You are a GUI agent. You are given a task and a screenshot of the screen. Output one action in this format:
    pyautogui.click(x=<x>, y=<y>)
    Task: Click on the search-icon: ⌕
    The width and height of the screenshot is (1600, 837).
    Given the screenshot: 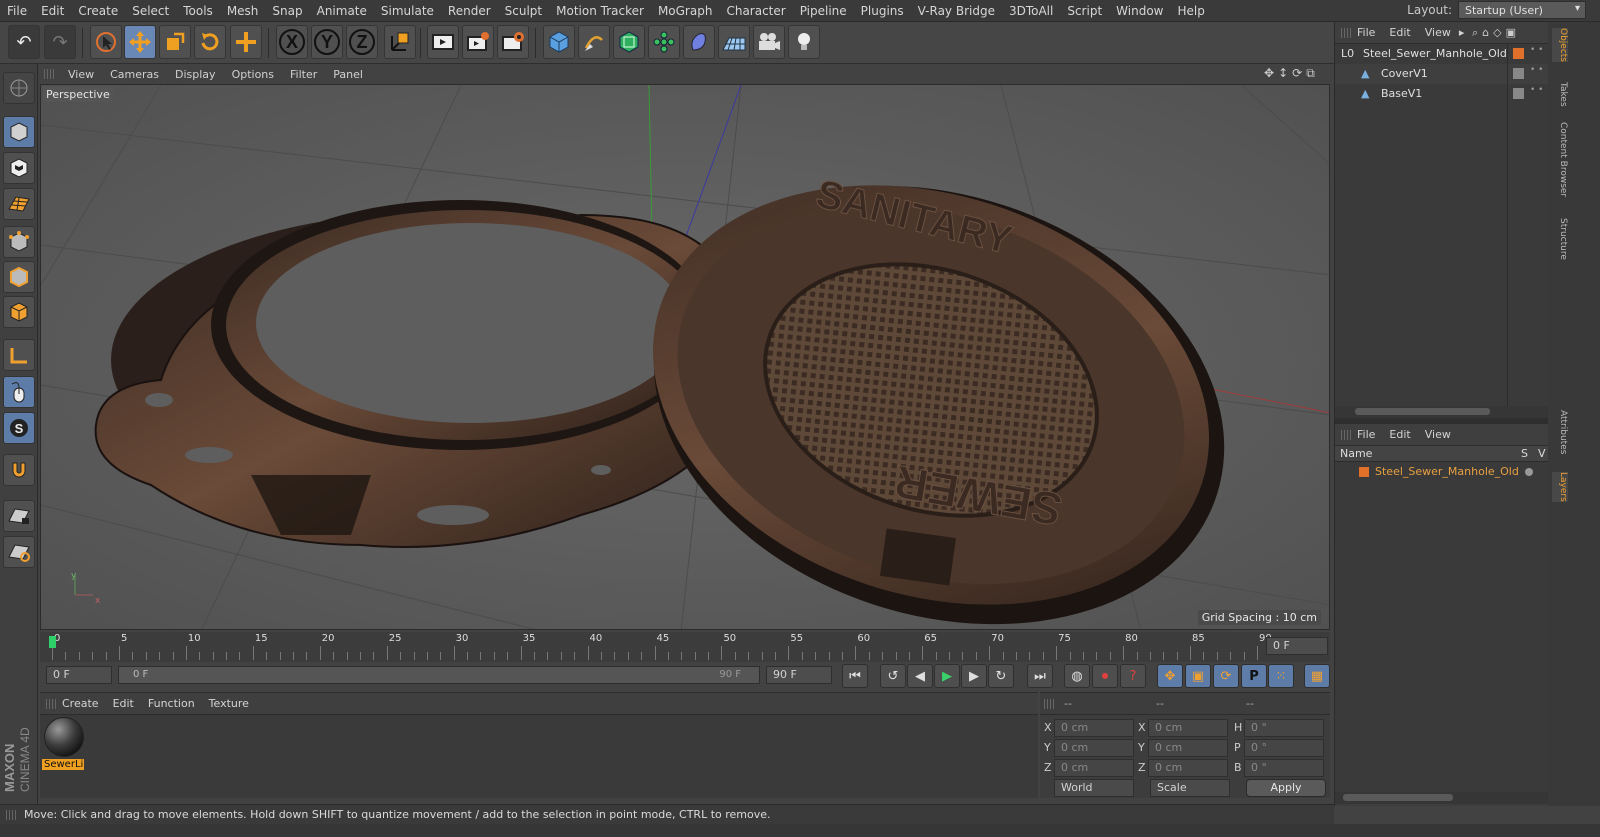 What is the action you would take?
    pyautogui.click(x=1475, y=33)
    